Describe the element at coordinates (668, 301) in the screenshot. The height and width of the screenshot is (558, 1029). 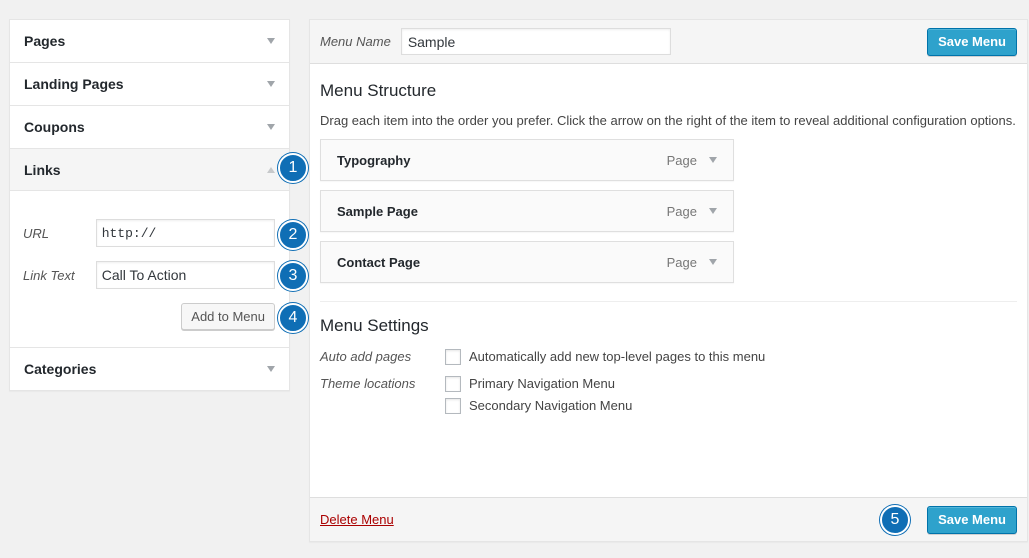
I see `divider` at that location.